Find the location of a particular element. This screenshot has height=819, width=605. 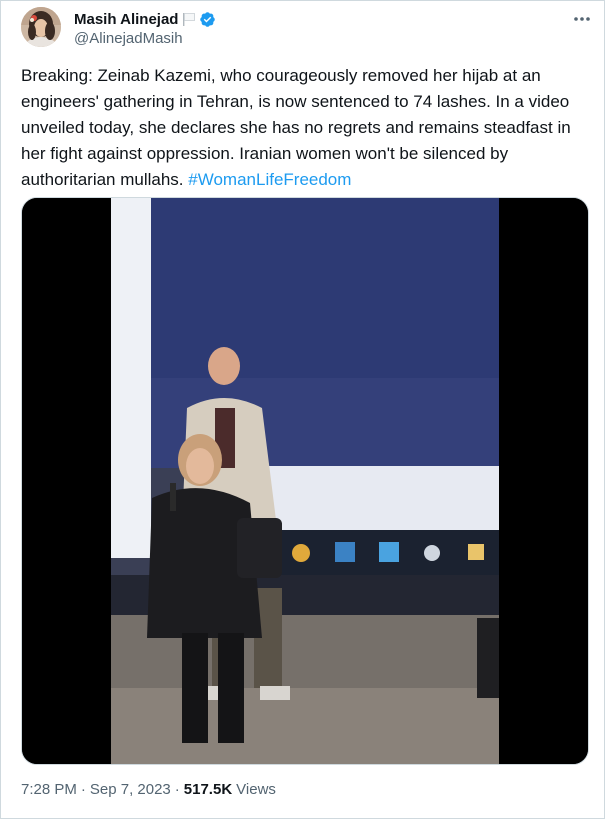

more-options-button is located at coordinates (582, 19).